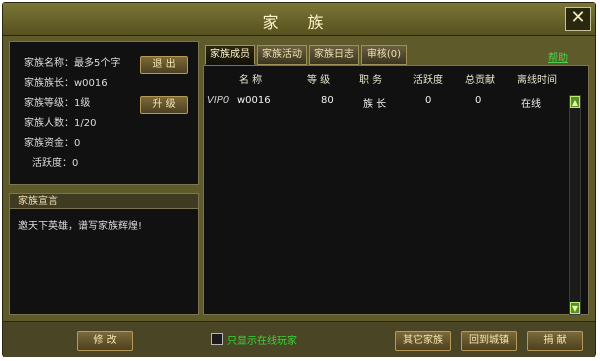 This screenshot has height=361, width=600. I want to click on tab-members: 家族成员, so click(230, 55).